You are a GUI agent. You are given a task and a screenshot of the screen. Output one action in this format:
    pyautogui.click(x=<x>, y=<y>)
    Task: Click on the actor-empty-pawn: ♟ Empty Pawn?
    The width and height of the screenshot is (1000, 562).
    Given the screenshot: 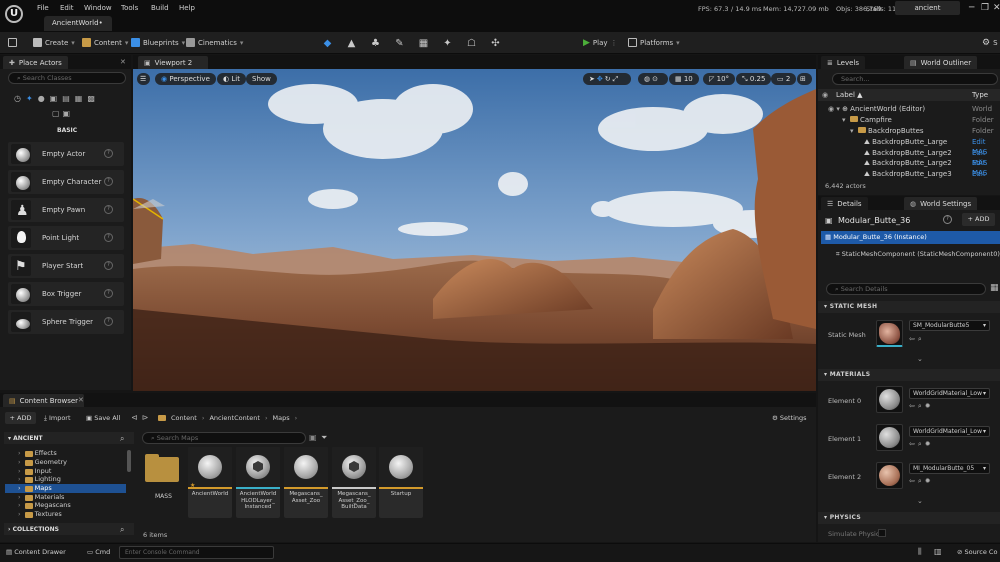 What is the action you would take?
    pyautogui.click(x=66, y=210)
    